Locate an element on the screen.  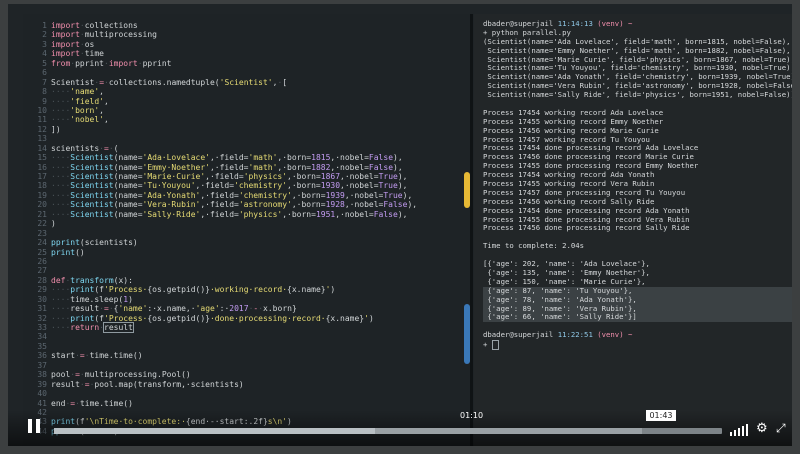
code-token: 'physics' is located at coordinates (260, 214).